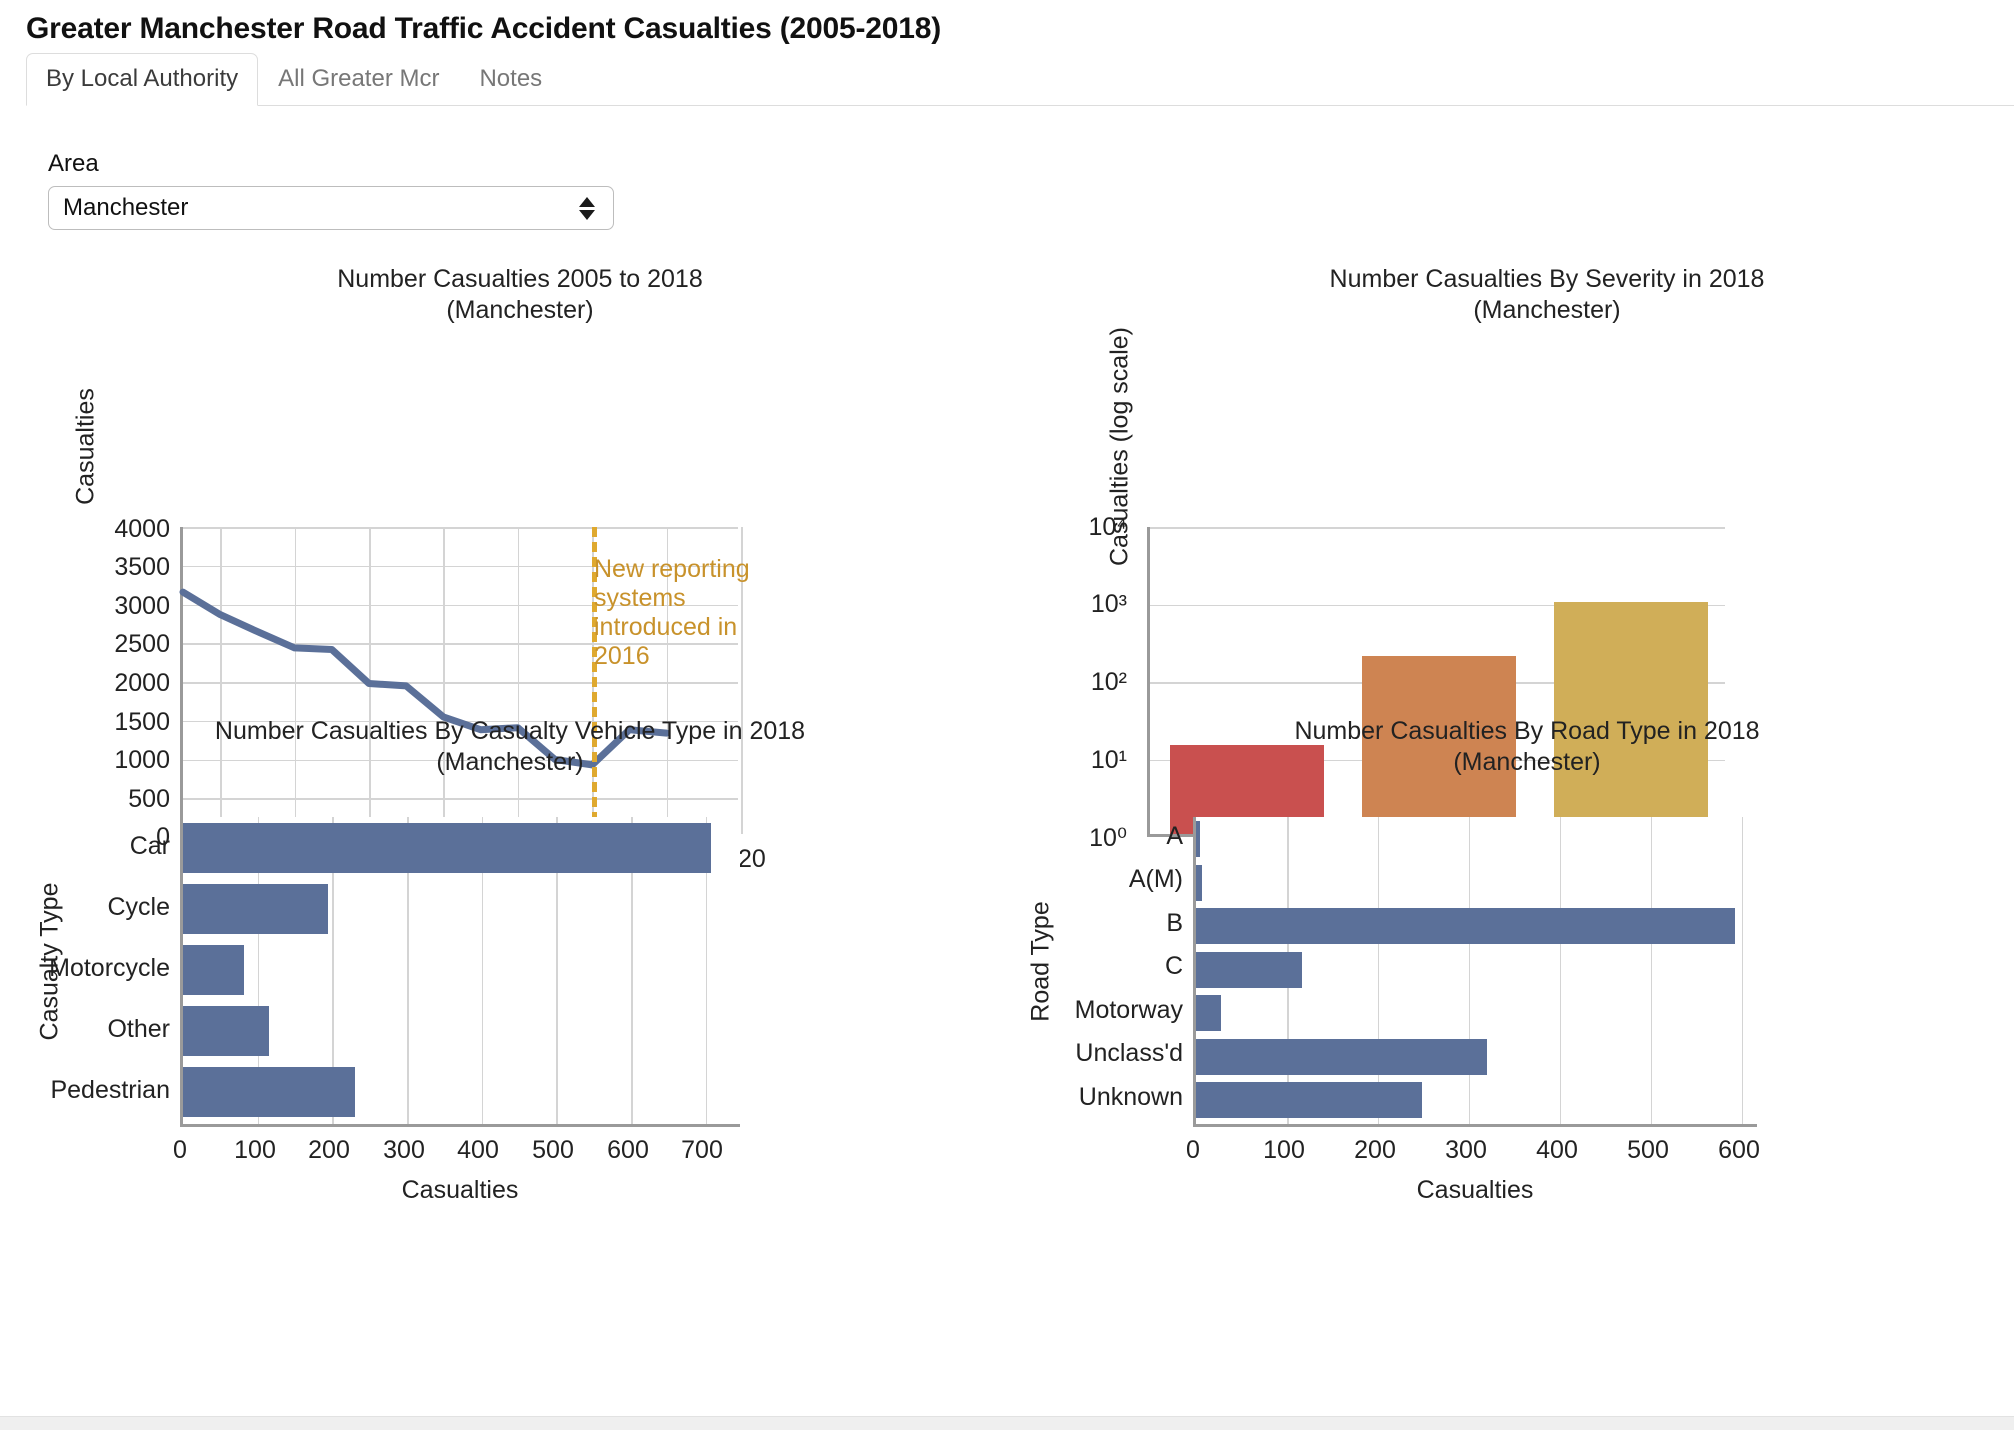 This screenshot has height=1430, width=2014. Describe the element at coordinates (142, 683) in the screenshot. I see `y-tick: 2000` at that location.